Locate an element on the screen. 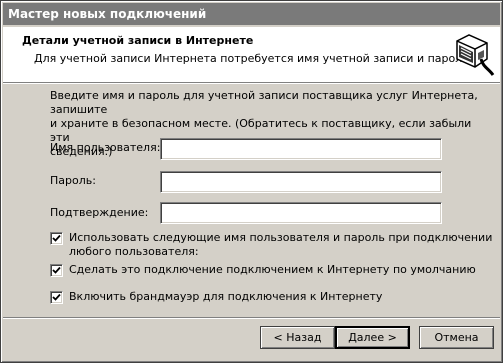 The height and width of the screenshot is (363, 503). title-bar: Мастер новых подключений is located at coordinates (251, 14).